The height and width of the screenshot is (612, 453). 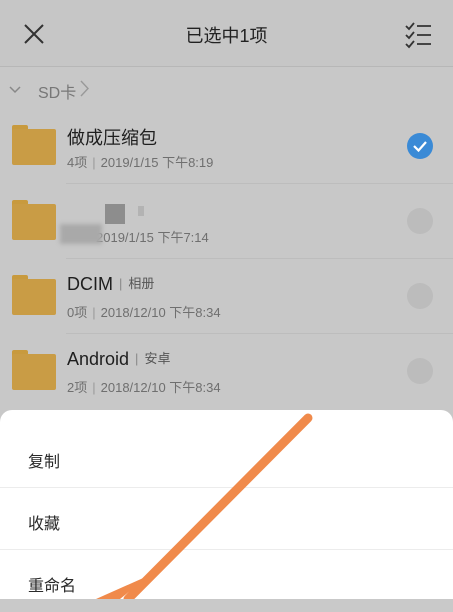 I want to click on menu-item-rename: 重命名, so click(x=226, y=581).